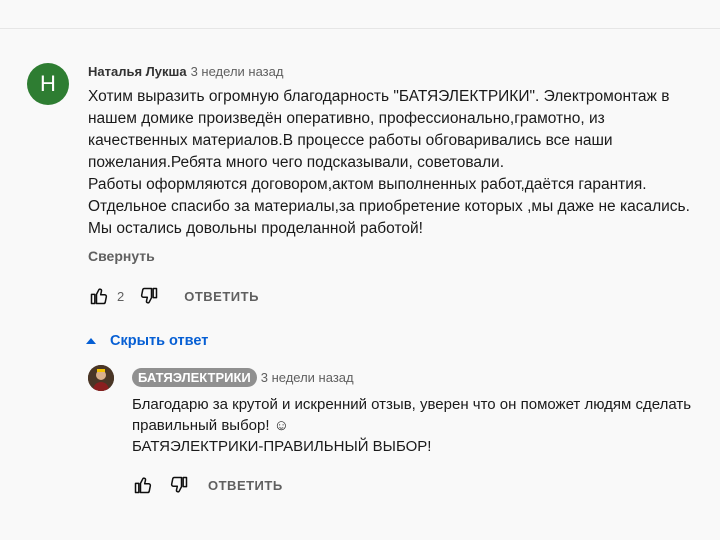  What do you see at coordinates (179, 485) in the screenshot?
I see `reply-dislike-icon` at bounding box center [179, 485].